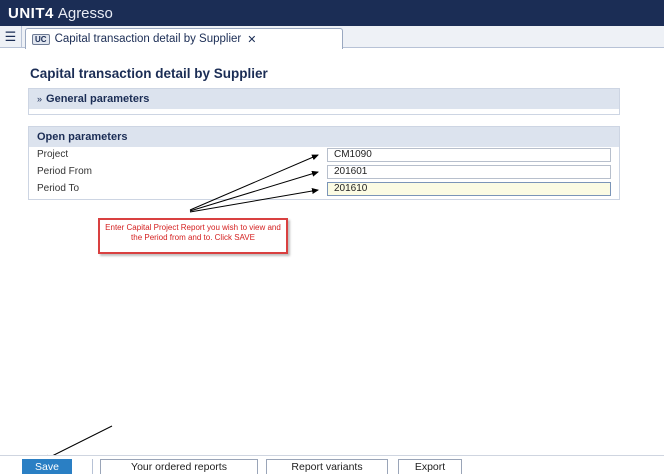 Image resolution: width=664 pixels, height=474 pixels. I want to click on project-label: Project, so click(53, 154).